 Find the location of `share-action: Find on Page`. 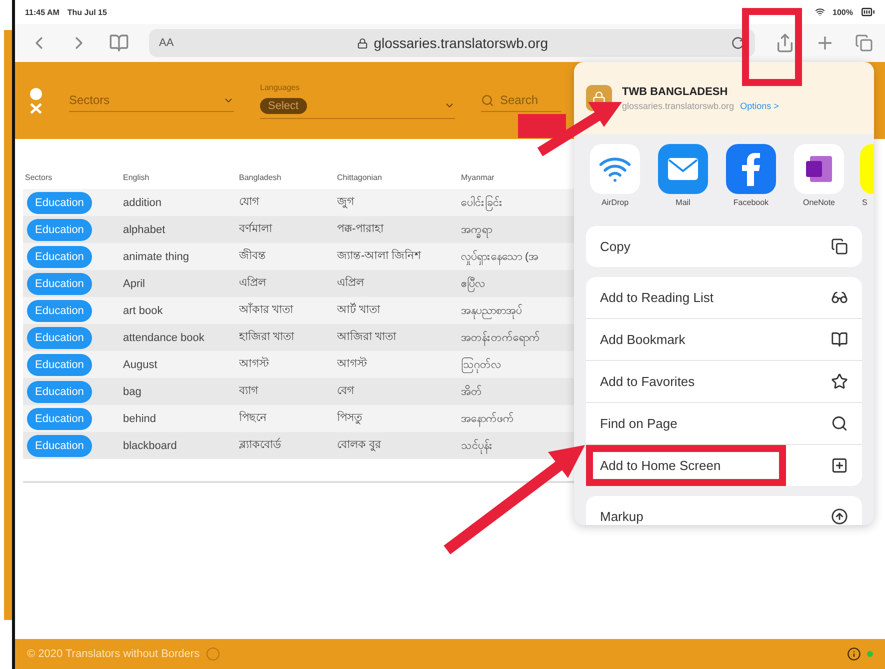

share-action: Find on Page is located at coordinates (724, 423).